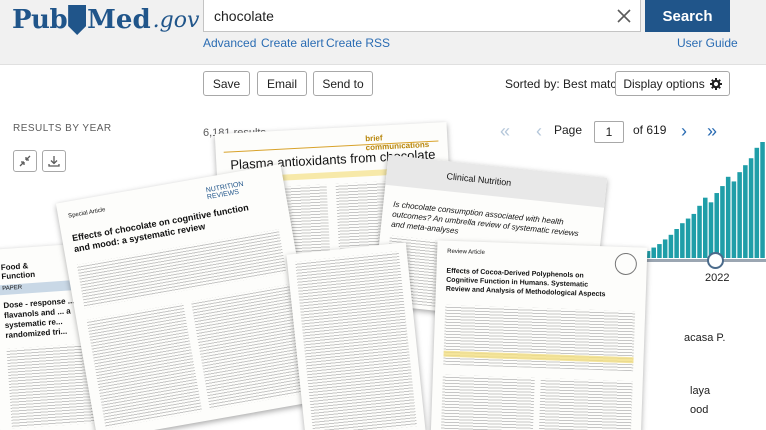 Image resolution: width=766 pixels, height=430 pixels. Describe the element at coordinates (119, 20) in the screenshot. I see `logo-med: Med` at that location.